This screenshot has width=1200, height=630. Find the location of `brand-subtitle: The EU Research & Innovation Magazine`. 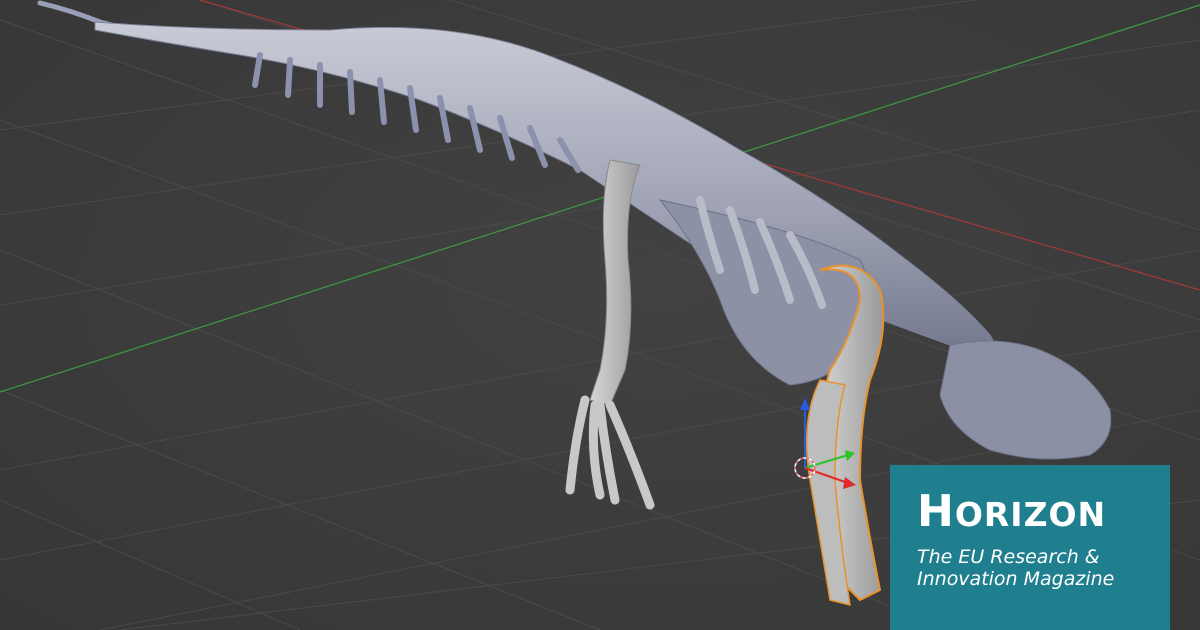

brand-subtitle: The EU Research & Innovation Magazine is located at coordinates (1033, 568).